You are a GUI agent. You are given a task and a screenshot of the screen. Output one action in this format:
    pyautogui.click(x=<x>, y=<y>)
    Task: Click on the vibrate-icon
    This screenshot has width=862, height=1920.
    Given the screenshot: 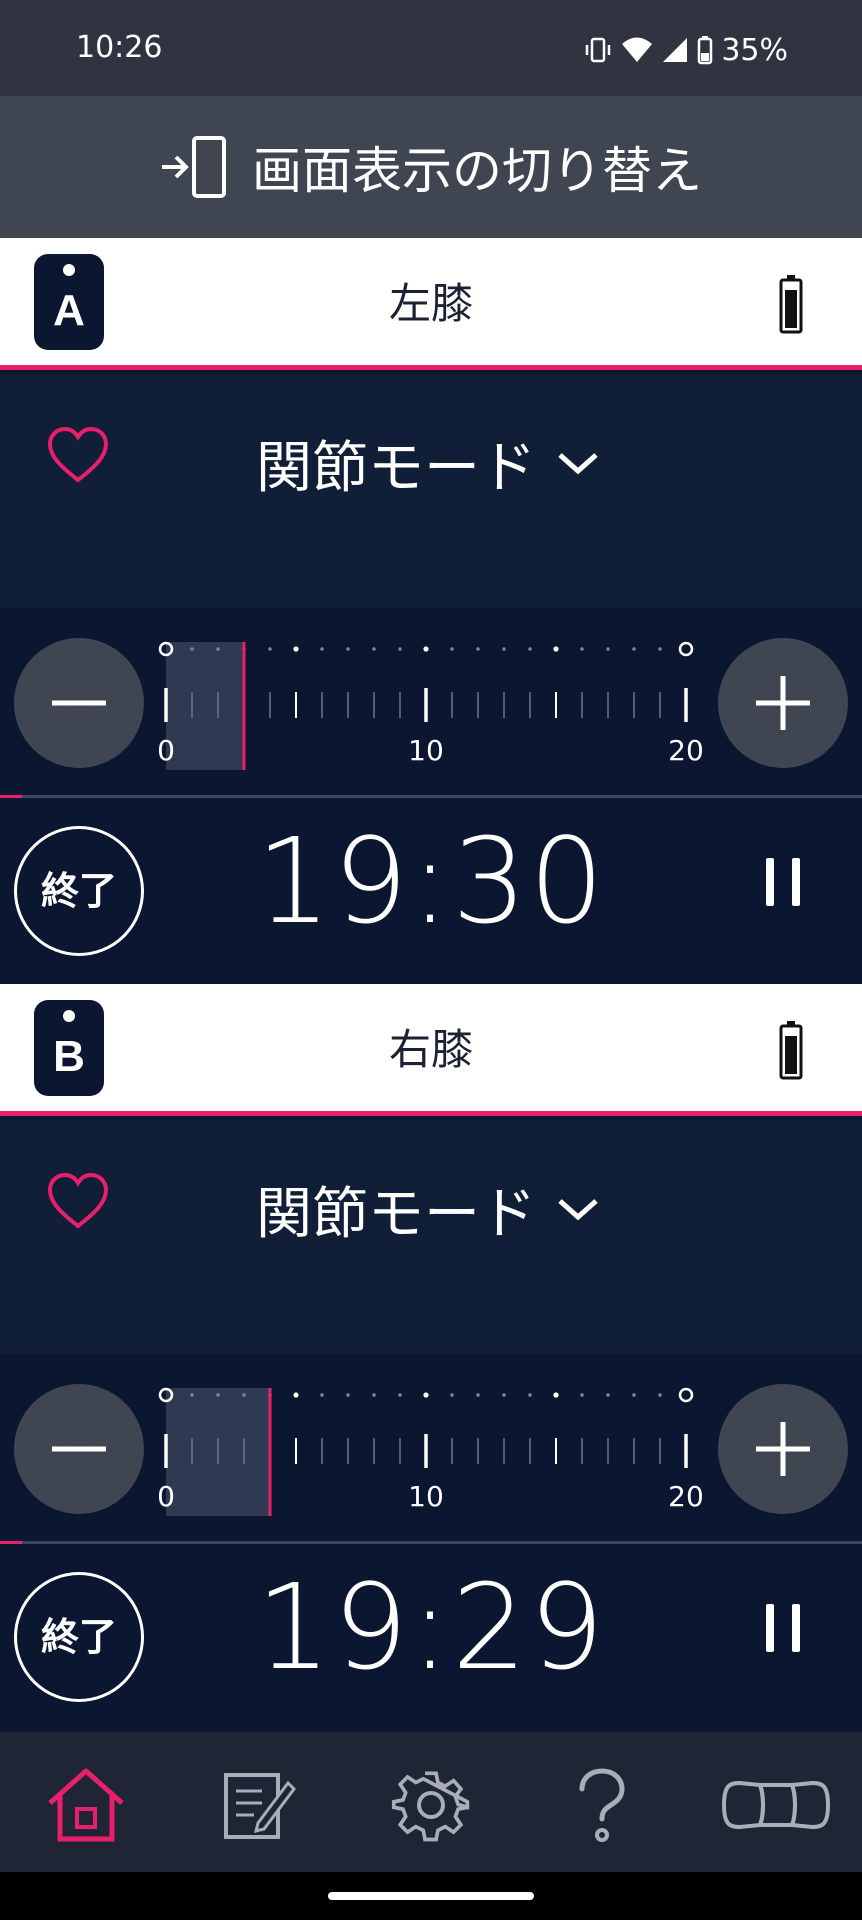 What is the action you would take?
    pyautogui.click(x=598, y=50)
    